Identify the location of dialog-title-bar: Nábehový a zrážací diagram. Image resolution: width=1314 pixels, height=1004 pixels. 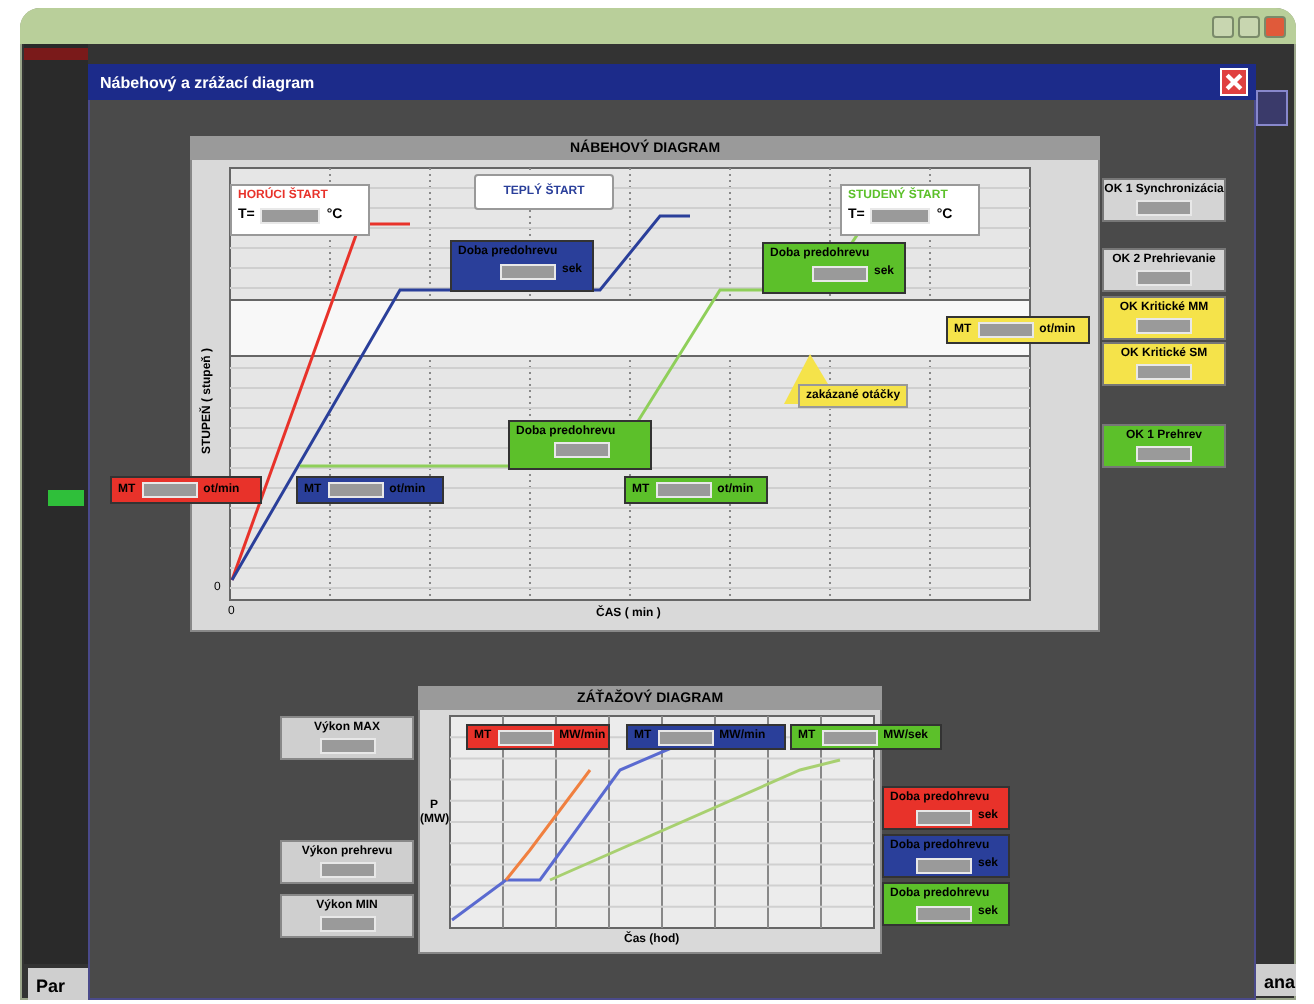
(672, 82).